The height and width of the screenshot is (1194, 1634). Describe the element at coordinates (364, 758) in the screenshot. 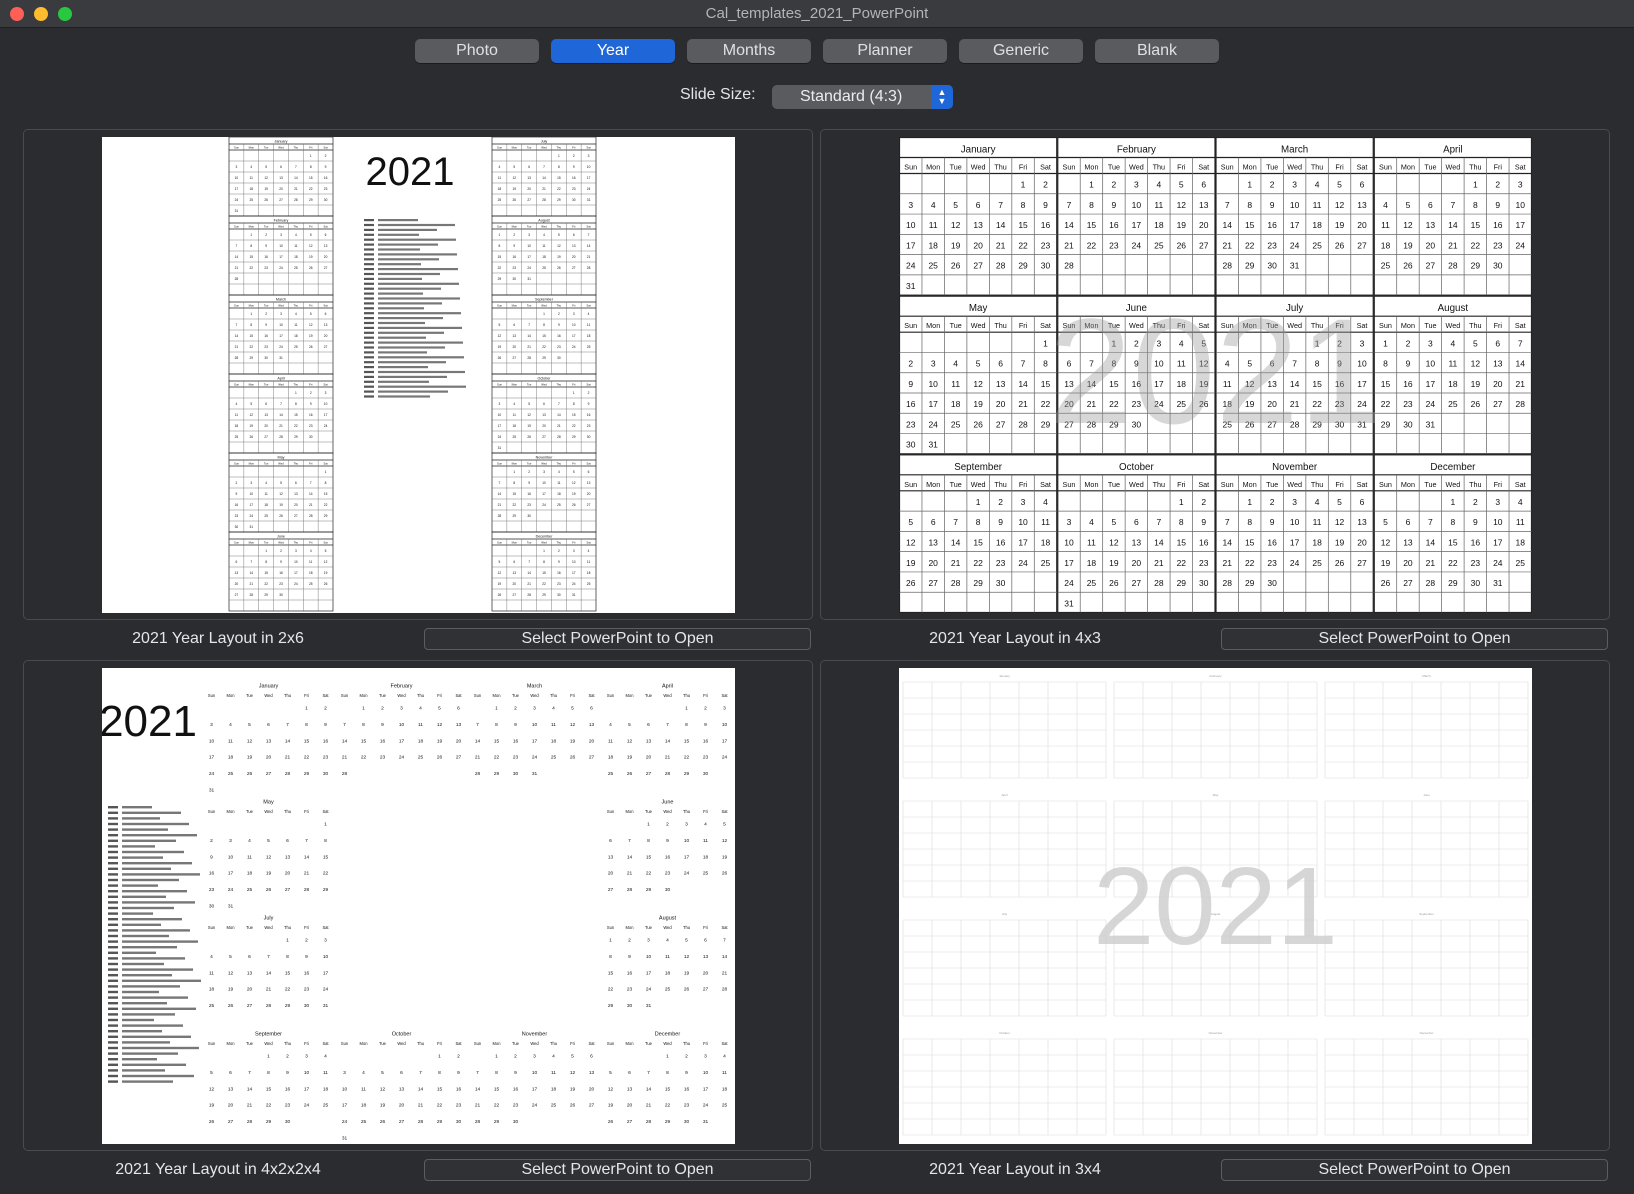

I see `svg-text: 22` at that location.